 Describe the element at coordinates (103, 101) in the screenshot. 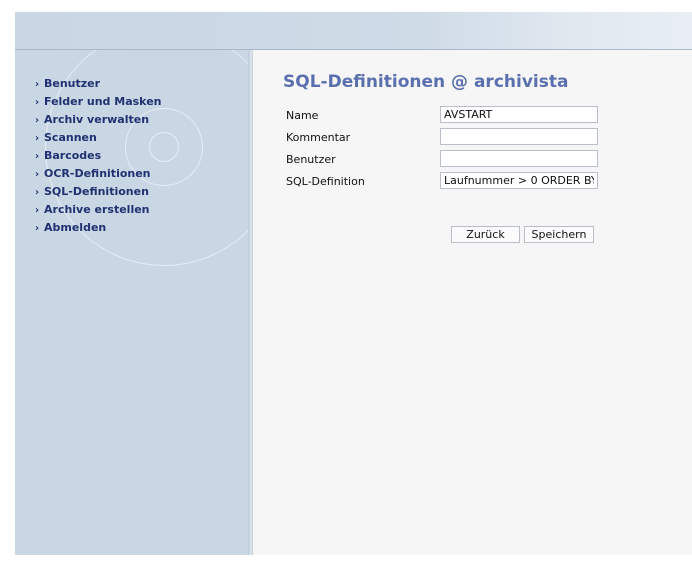

I see `sidebar-item-label: Felder und Masken` at that location.